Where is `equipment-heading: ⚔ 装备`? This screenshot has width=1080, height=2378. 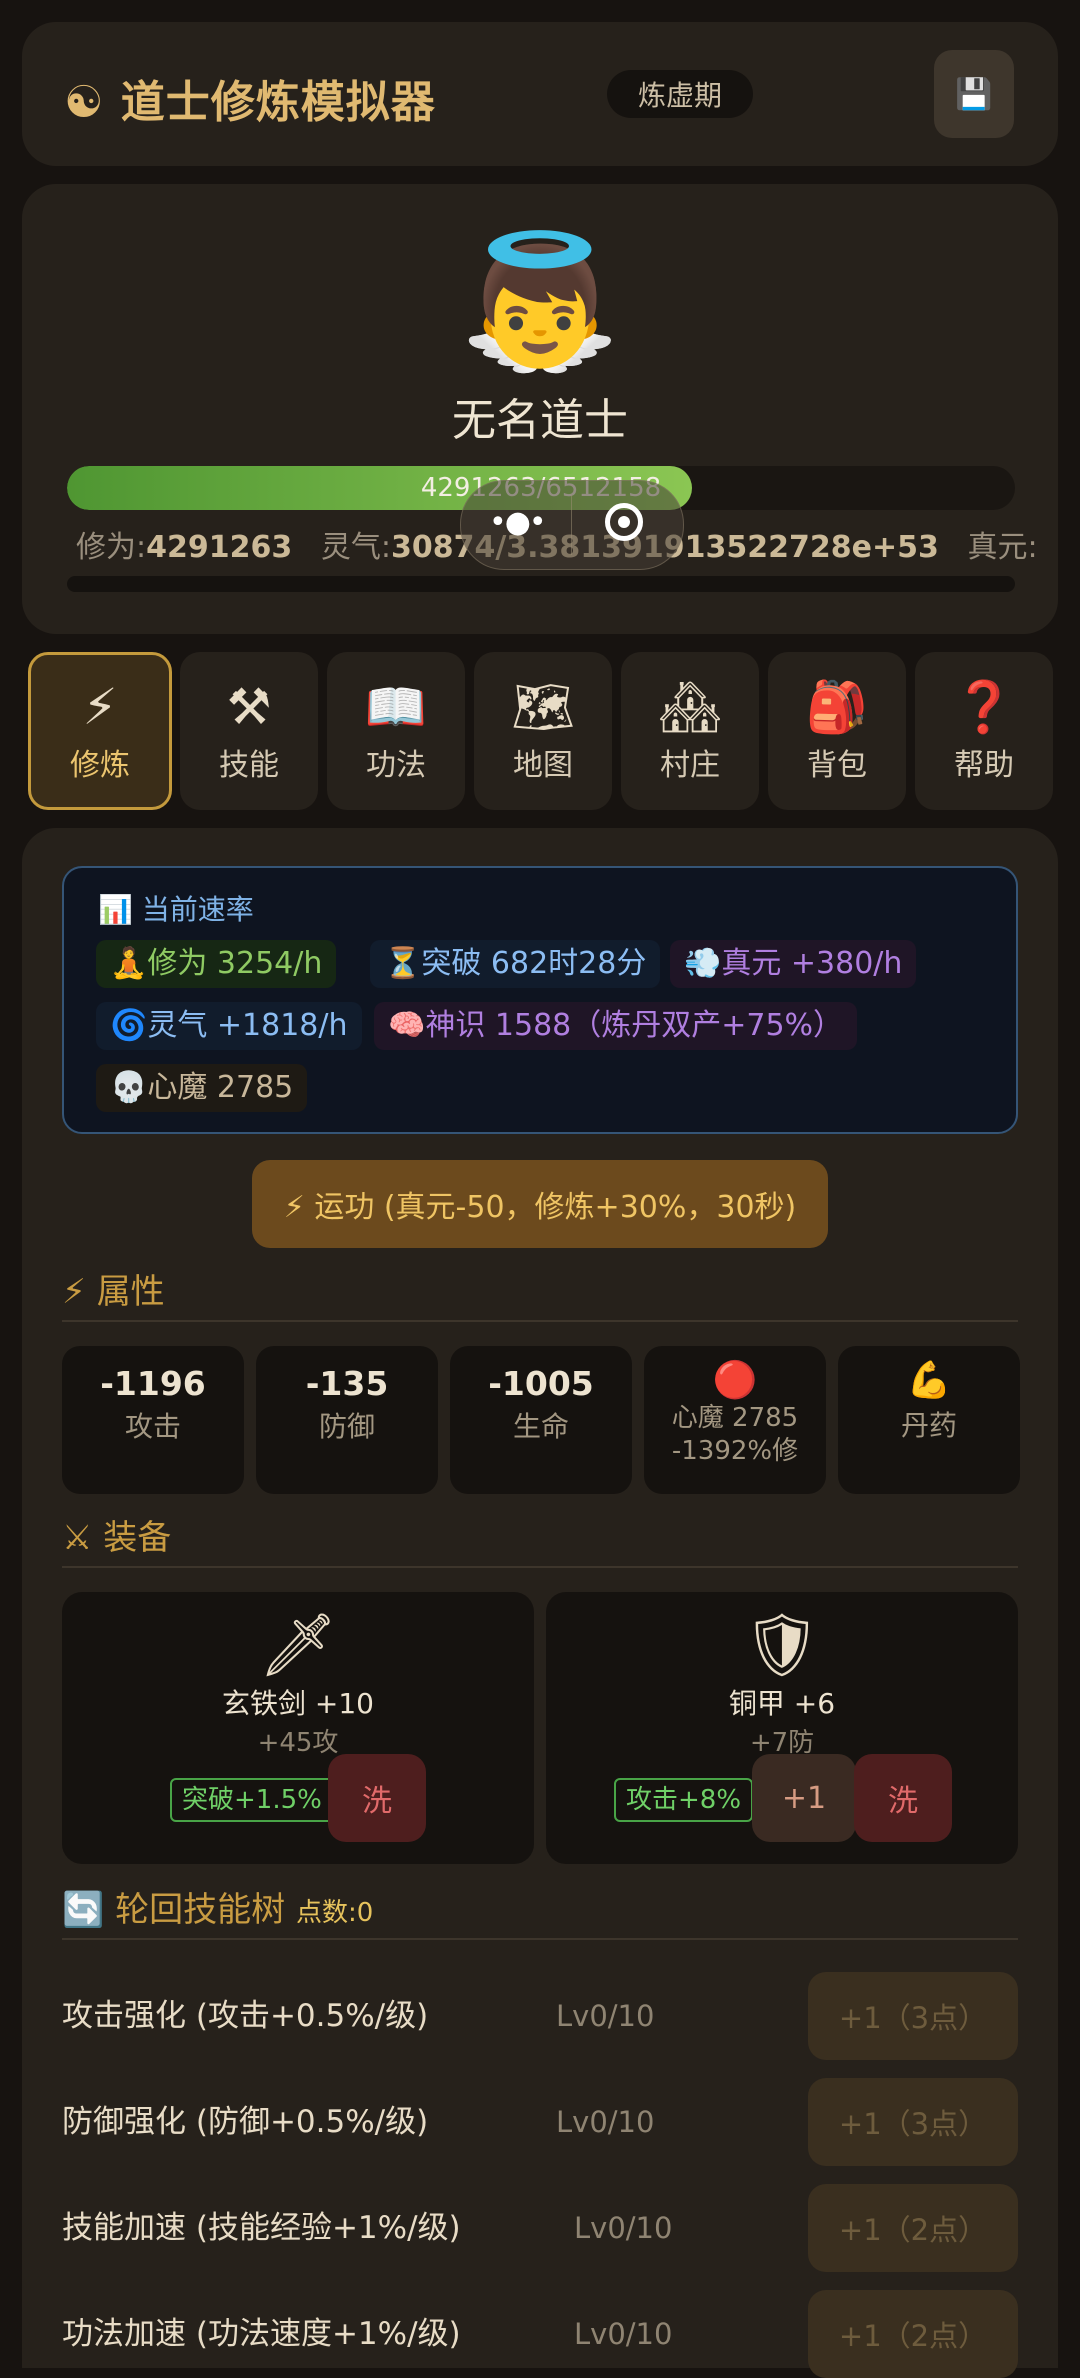 equipment-heading: ⚔ 装备 is located at coordinates (116, 1534).